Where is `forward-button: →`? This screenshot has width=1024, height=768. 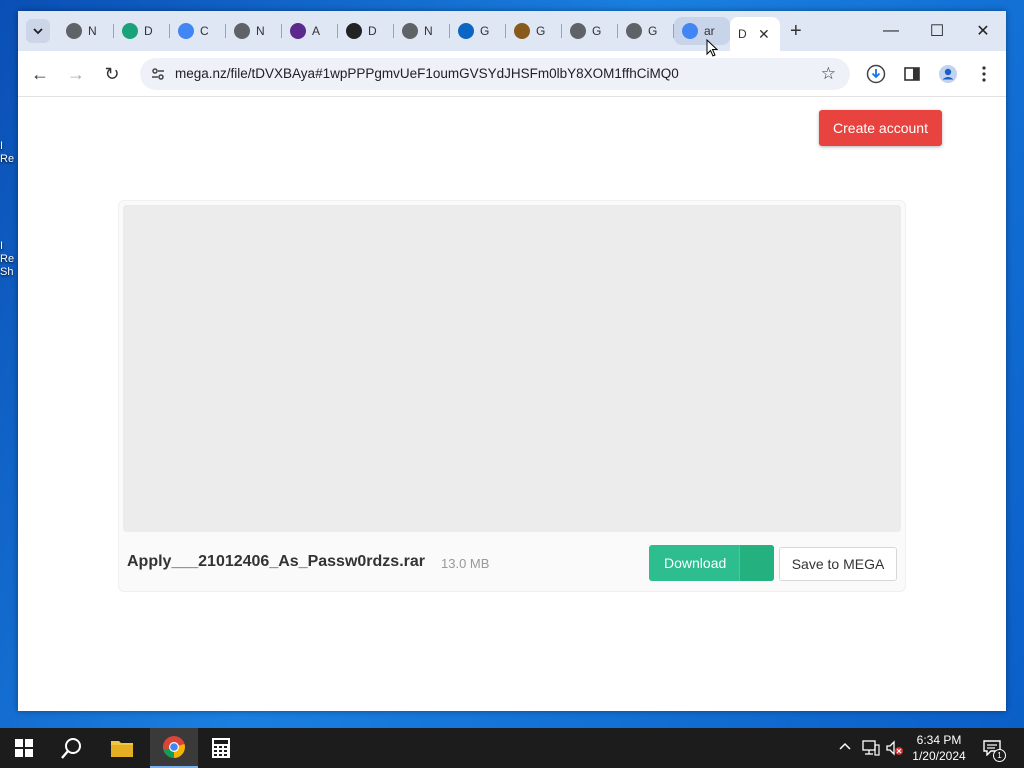
forward-button: → is located at coordinates (76, 74).